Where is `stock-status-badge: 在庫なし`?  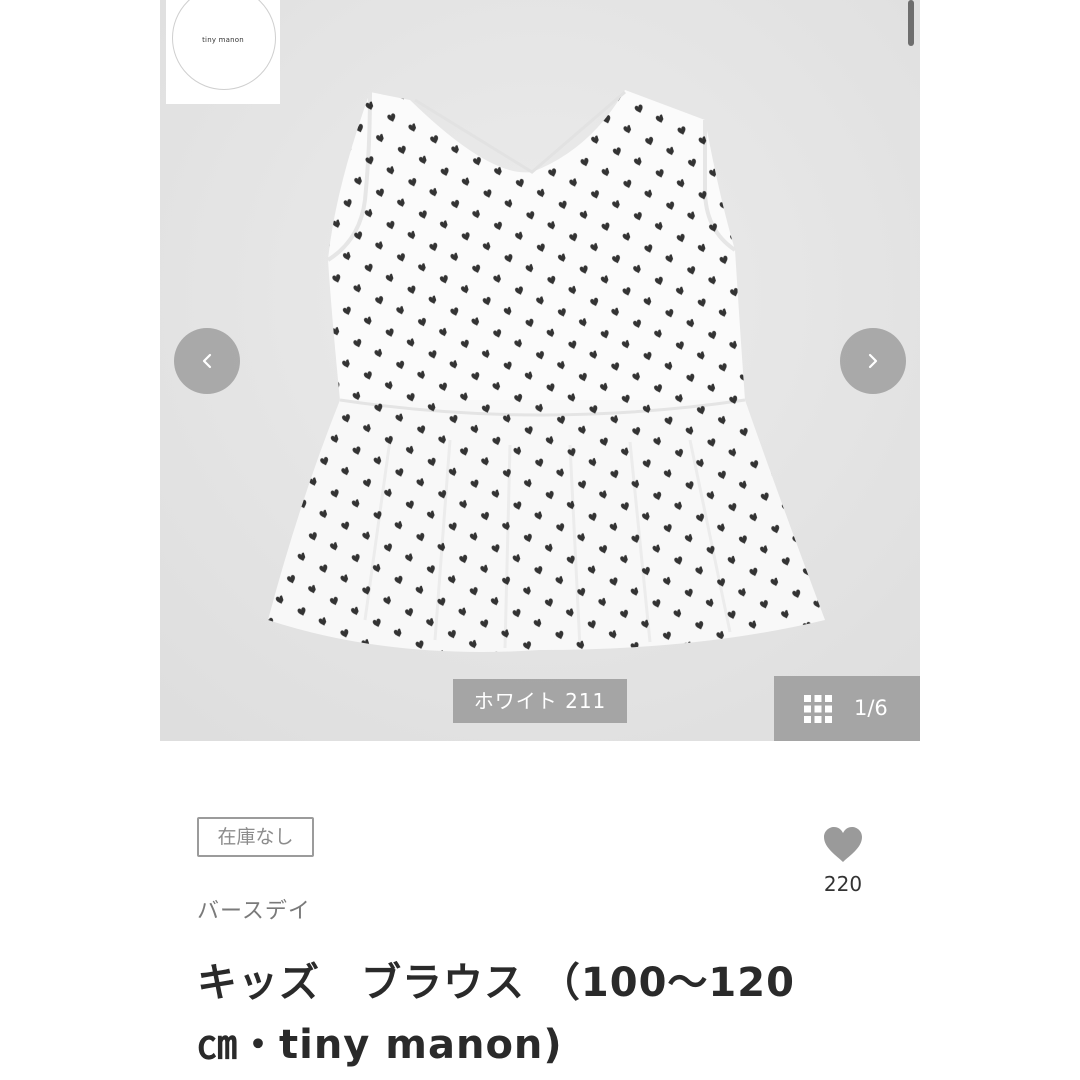
stock-status-badge: 在庫なし is located at coordinates (255, 837).